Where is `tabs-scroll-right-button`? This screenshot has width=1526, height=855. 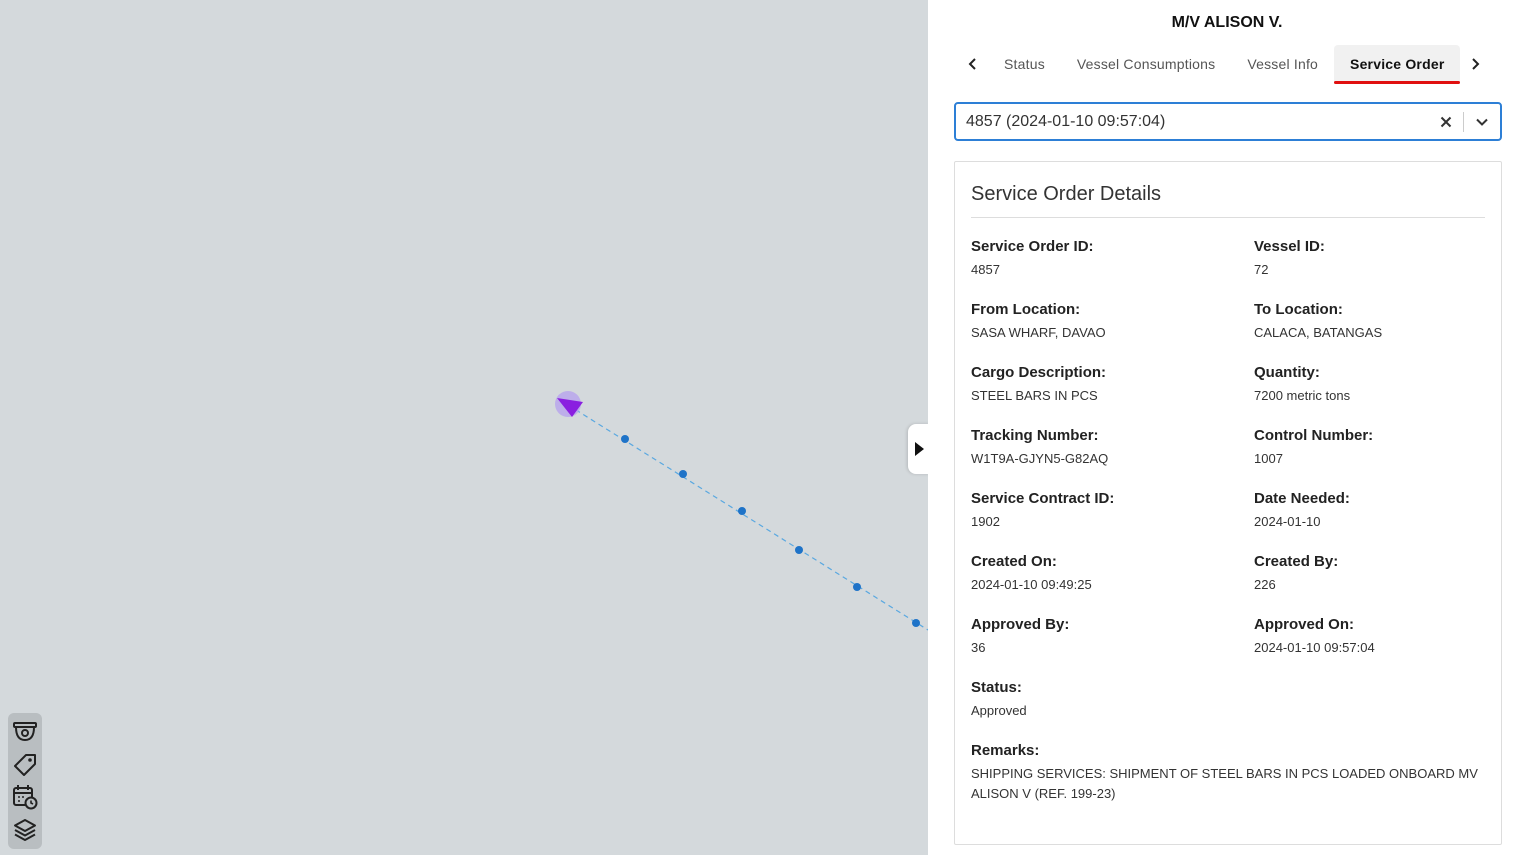 tabs-scroll-right-button is located at coordinates (1475, 64).